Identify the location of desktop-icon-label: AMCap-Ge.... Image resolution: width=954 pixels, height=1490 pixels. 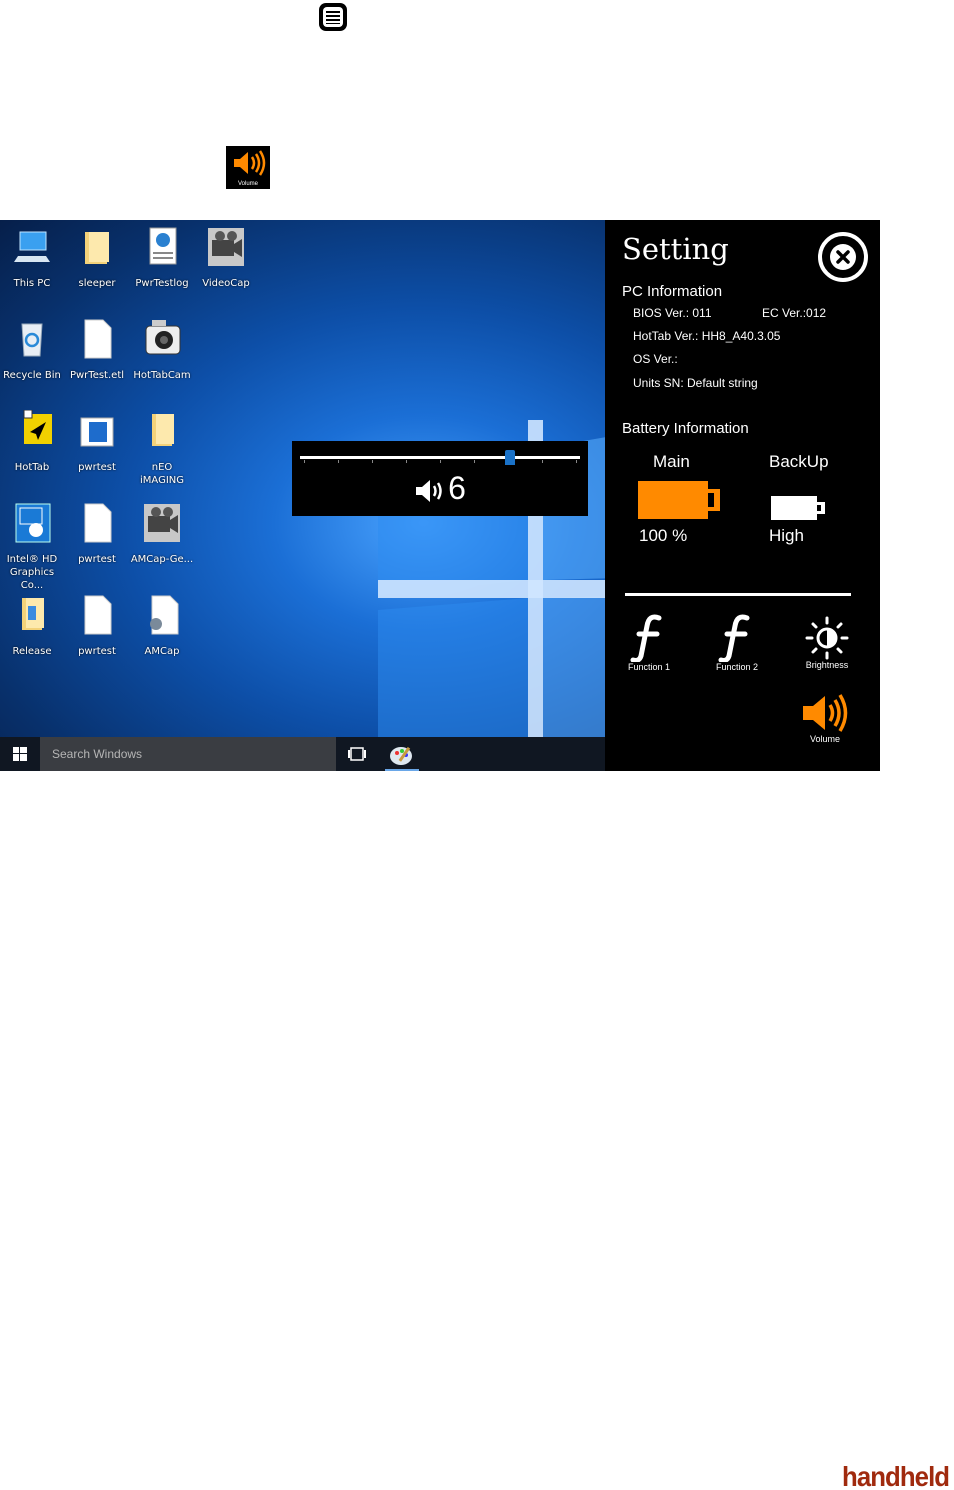
(162, 559).